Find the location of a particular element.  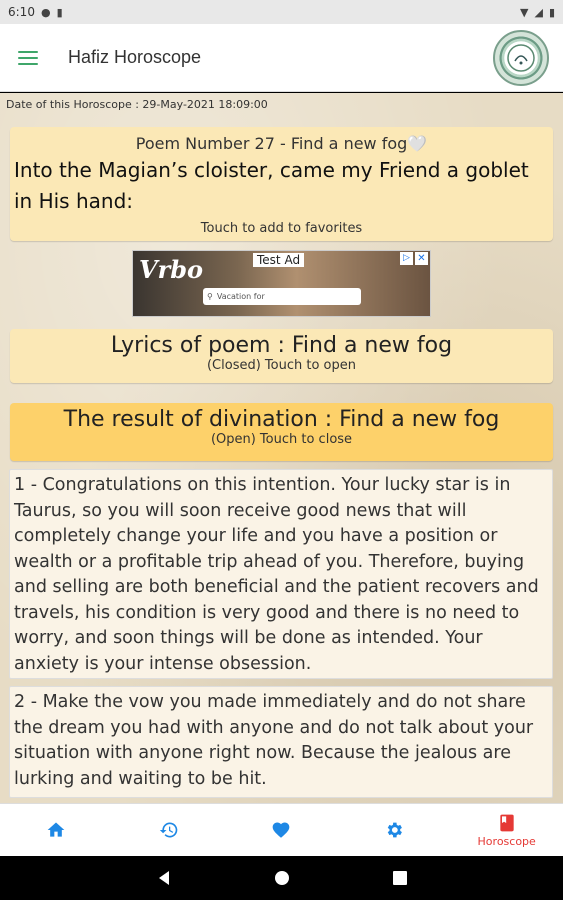

status-time: 6:10 is located at coordinates (21, 12).